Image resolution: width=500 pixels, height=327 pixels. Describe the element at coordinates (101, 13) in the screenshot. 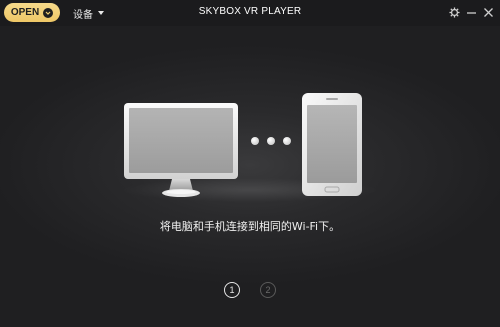

I see `caret-down-icon` at that location.